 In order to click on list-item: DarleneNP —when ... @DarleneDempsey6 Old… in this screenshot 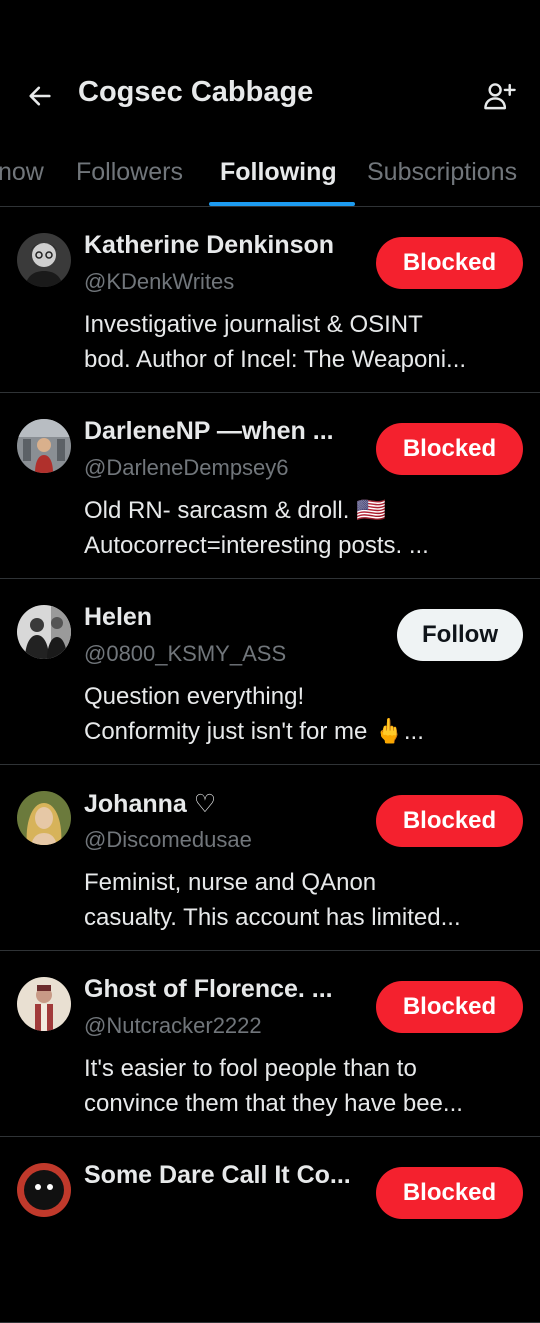, I will do `click(270, 486)`.